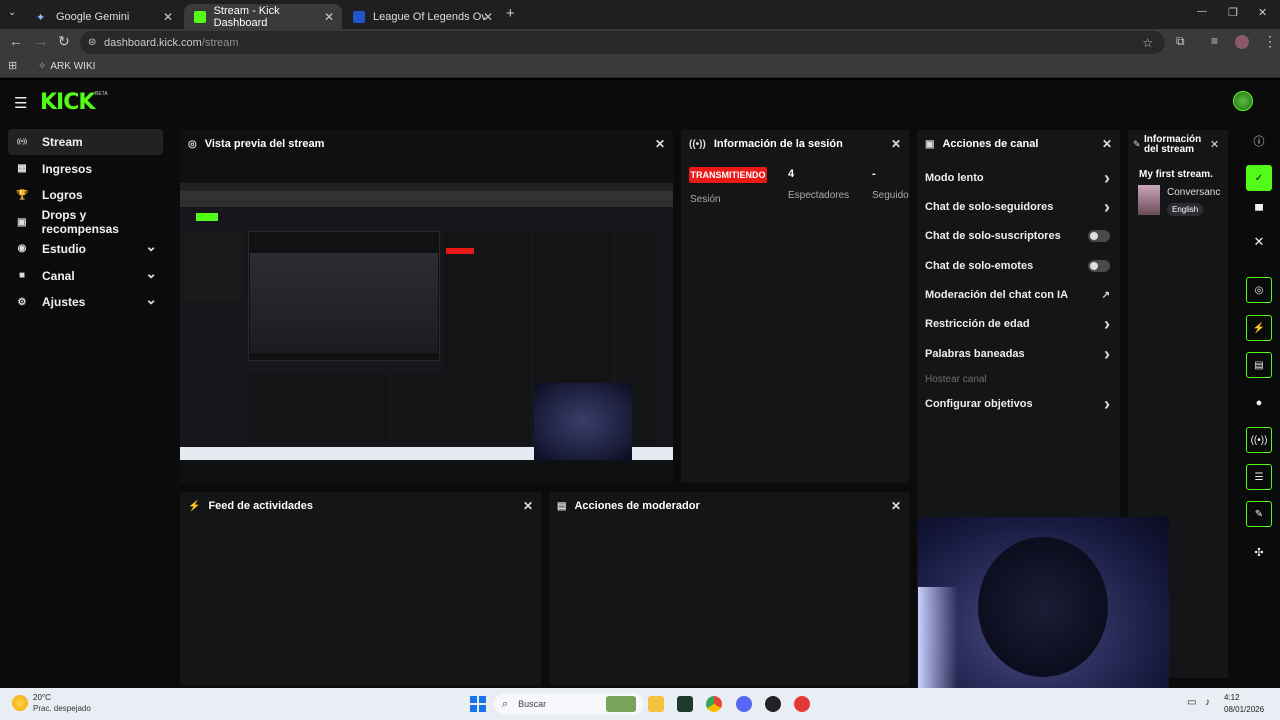 This screenshot has width=1280, height=720. I want to click on live-status-badge: TRANSMITIENDO, so click(728, 175).